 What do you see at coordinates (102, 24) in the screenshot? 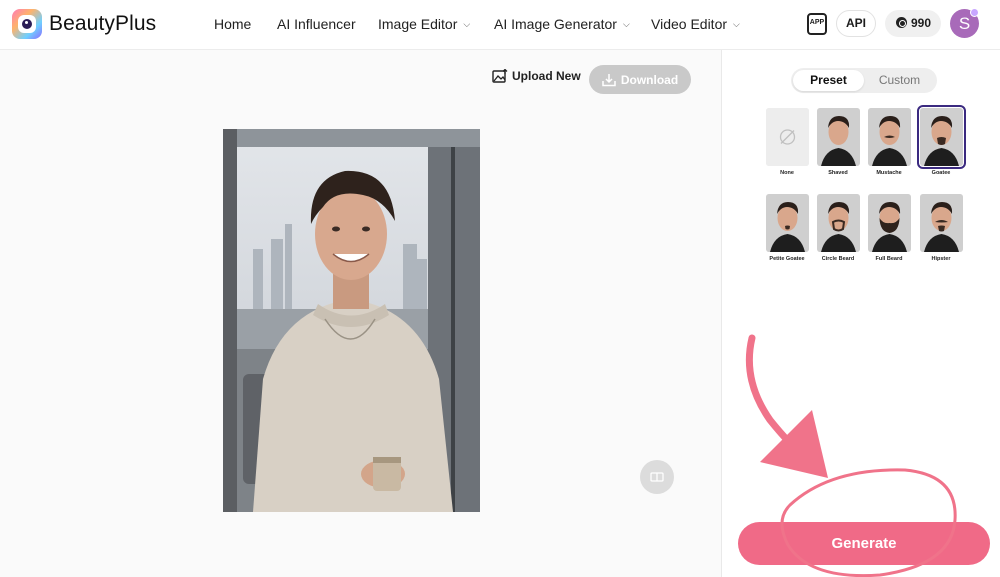
I see `brand-name: BeautyPlus` at bounding box center [102, 24].